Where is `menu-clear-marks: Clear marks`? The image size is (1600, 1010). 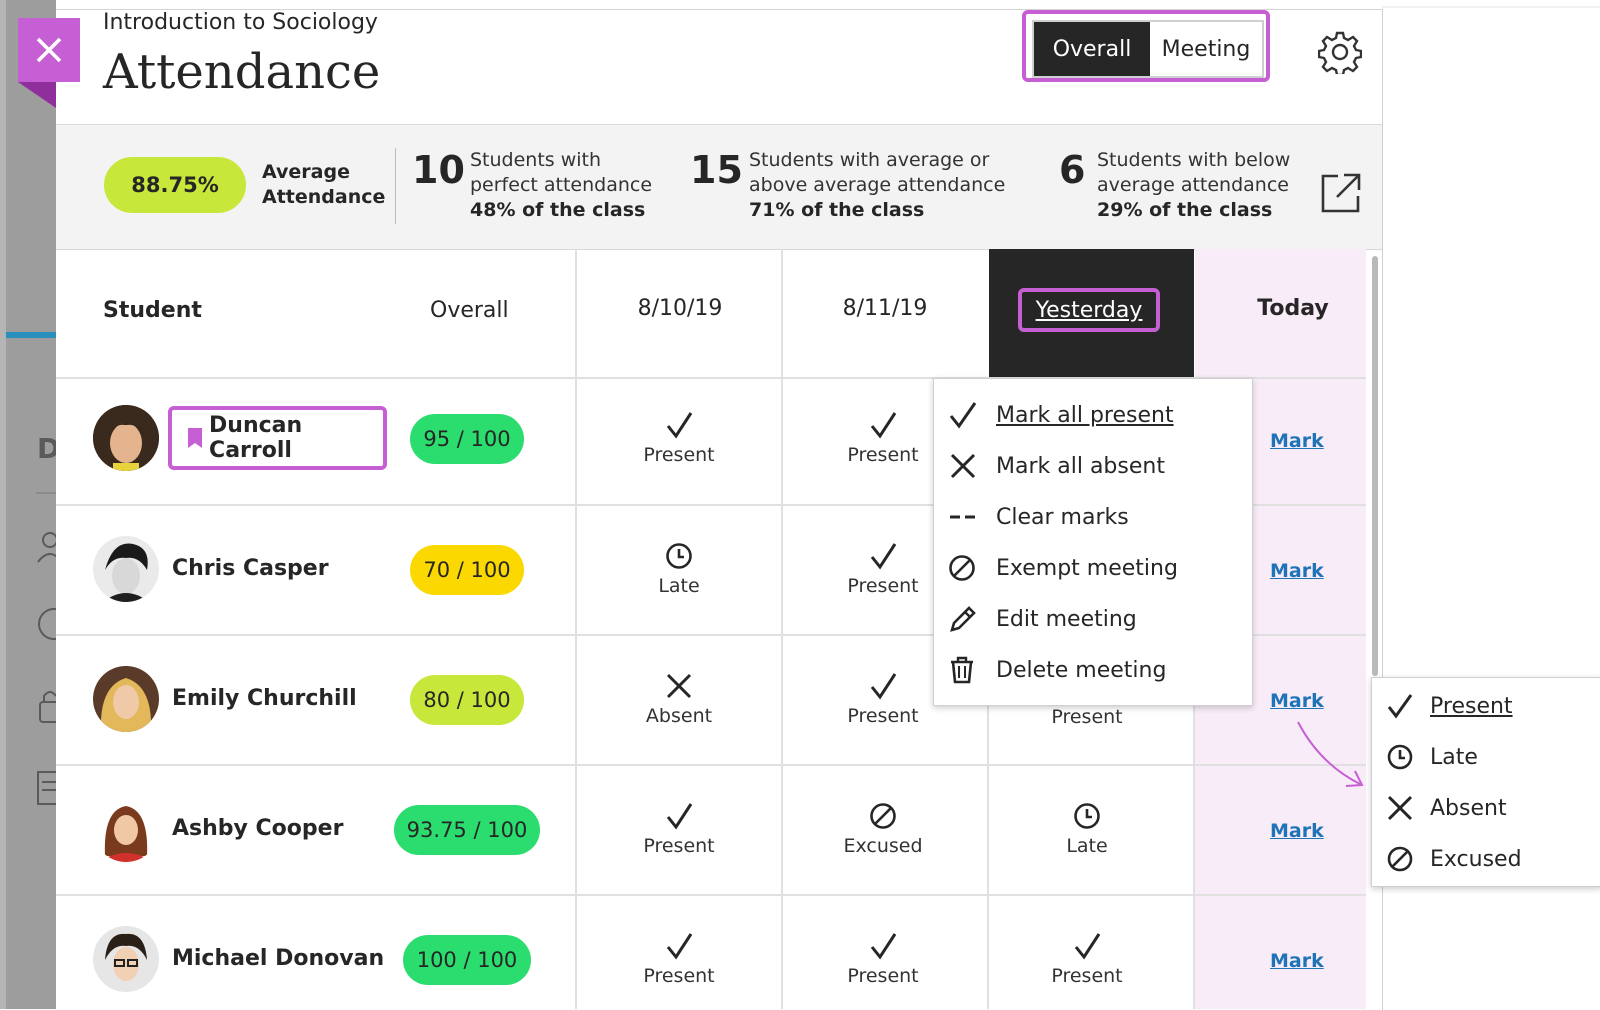
menu-clear-marks: Clear marks is located at coordinates (1038, 517).